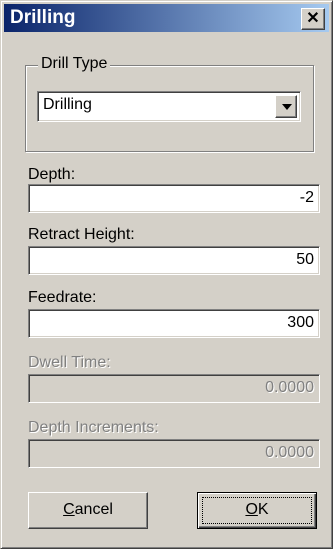 The height and width of the screenshot is (549, 333). I want to click on retract-height-input: 50, so click(174, 260).